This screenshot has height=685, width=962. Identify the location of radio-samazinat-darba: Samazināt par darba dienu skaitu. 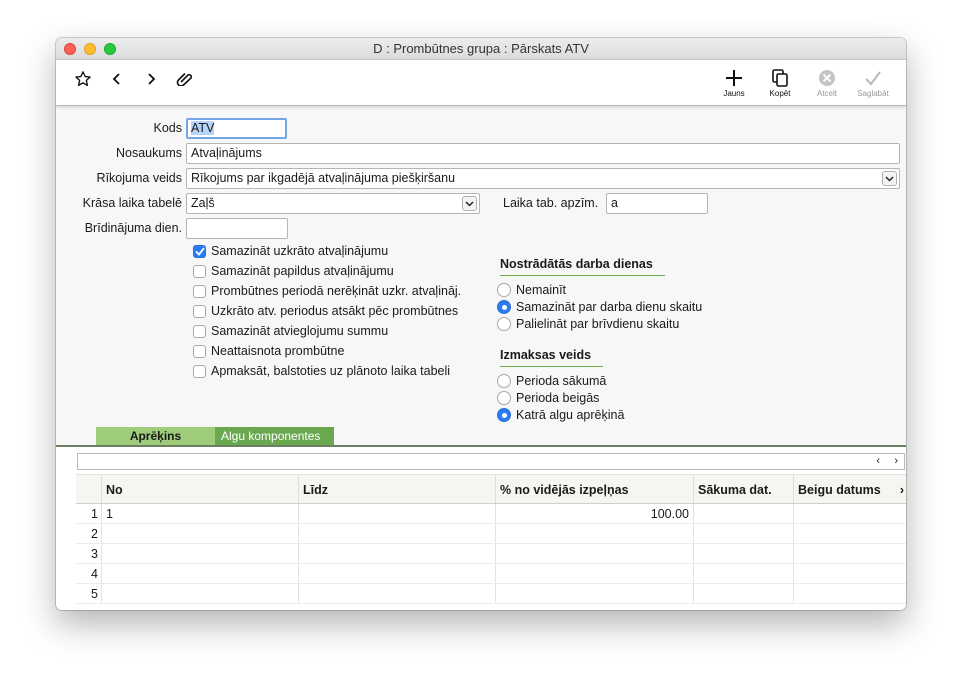
(599, 307).